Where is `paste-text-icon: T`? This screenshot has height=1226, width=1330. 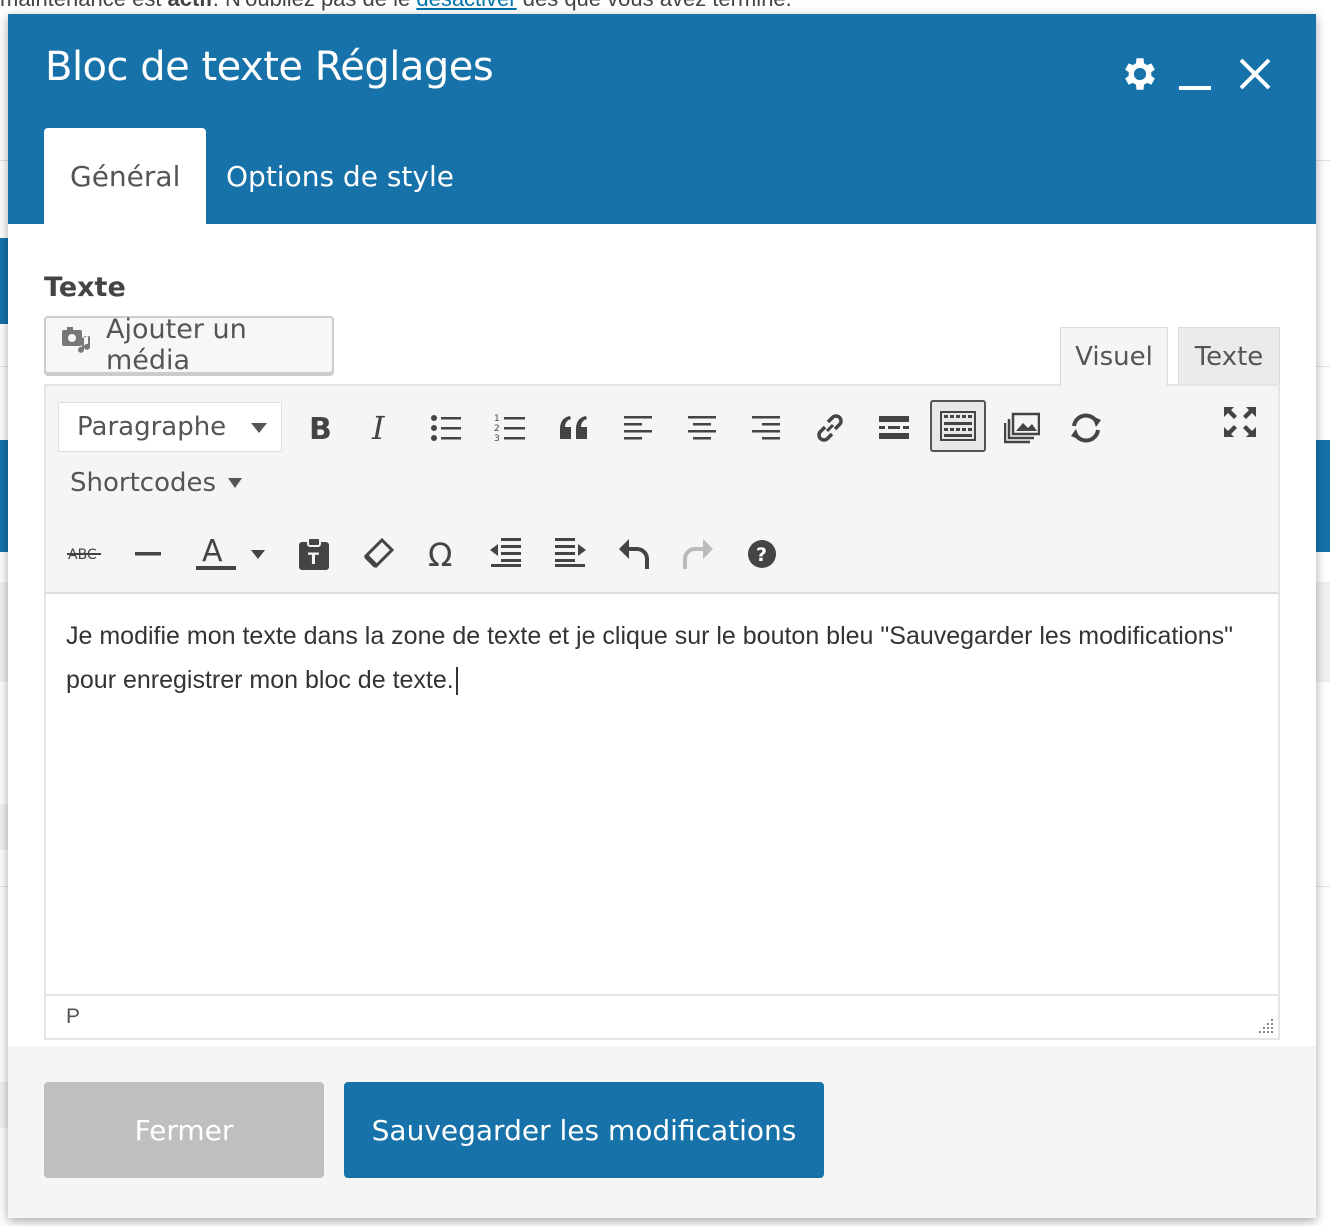 paste-text-icon: T is located at coordinates (314, 554).